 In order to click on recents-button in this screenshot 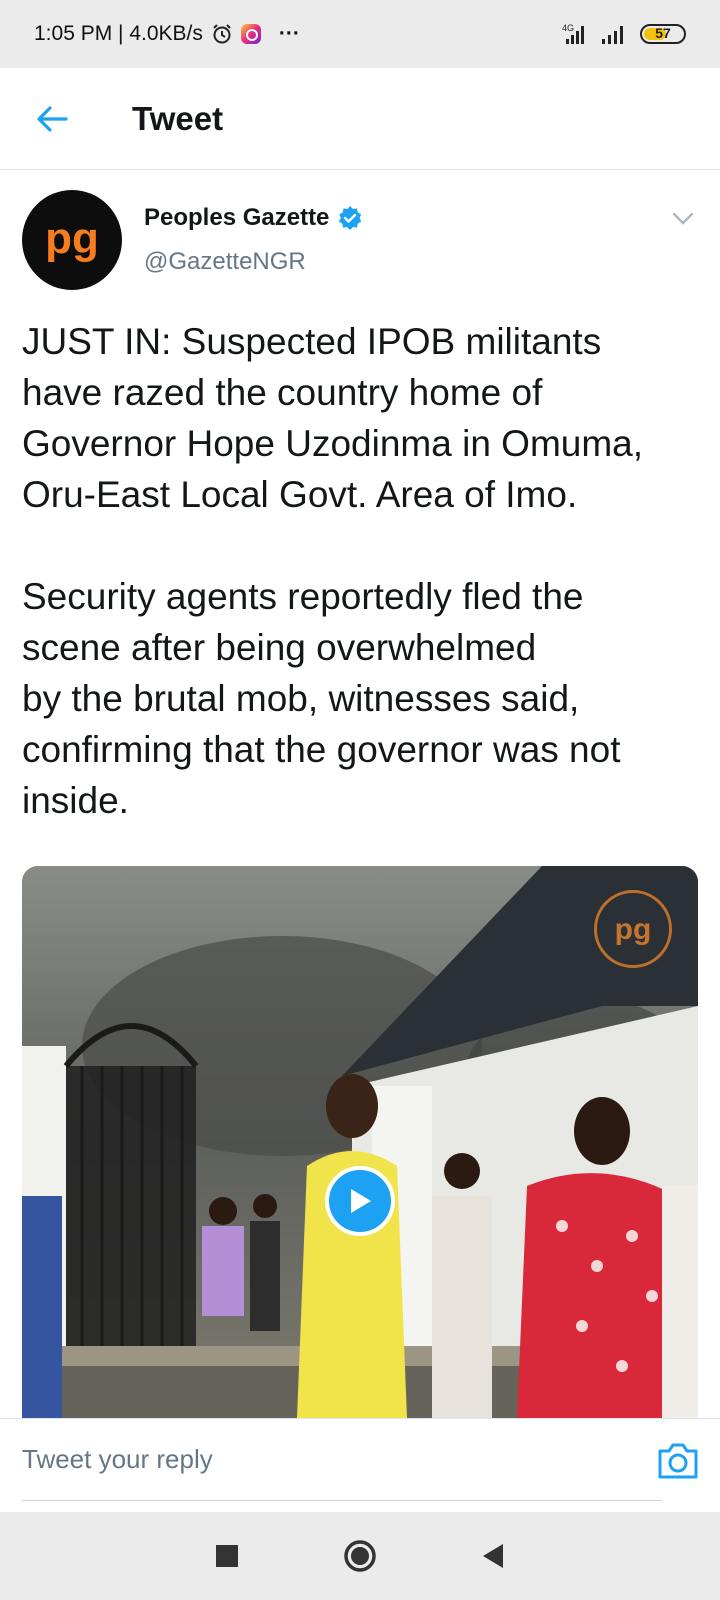, I will do `click(227, 1556)`.